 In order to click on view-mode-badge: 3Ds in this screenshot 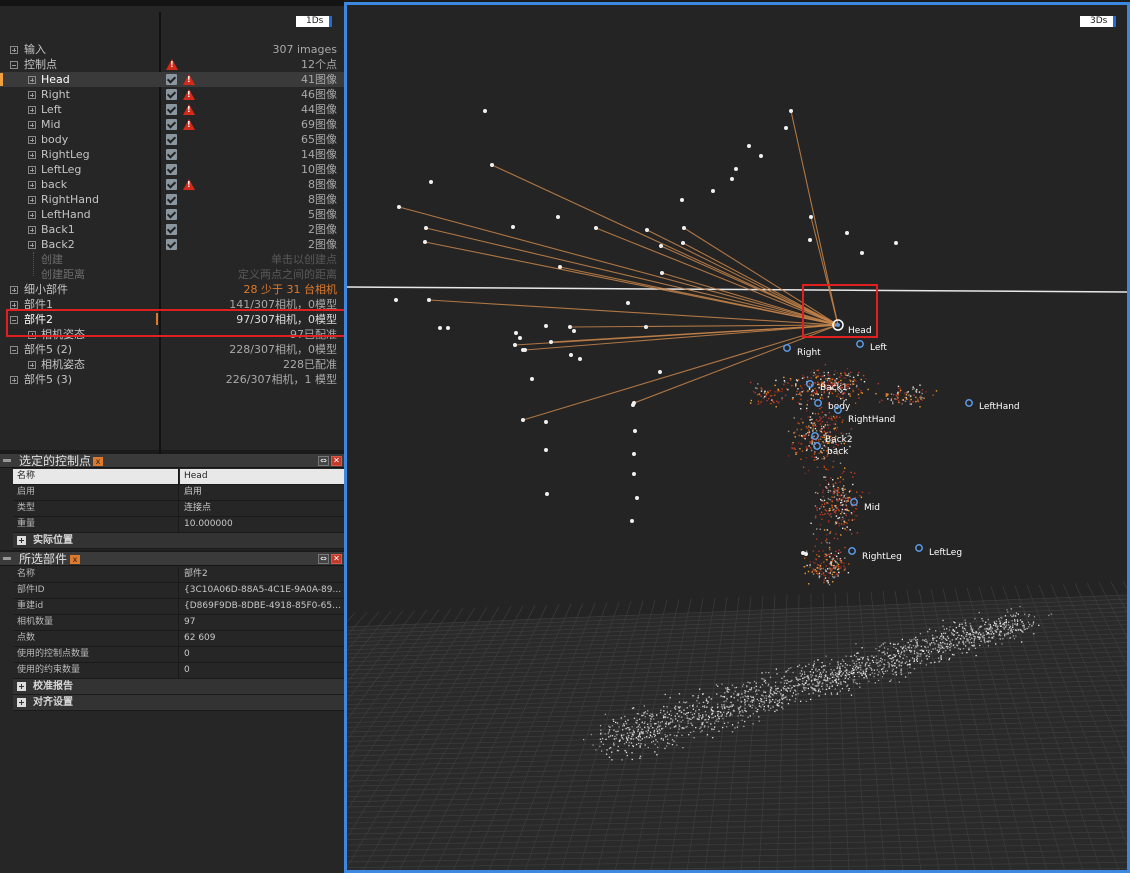, I will do `click(1098, 21)`.